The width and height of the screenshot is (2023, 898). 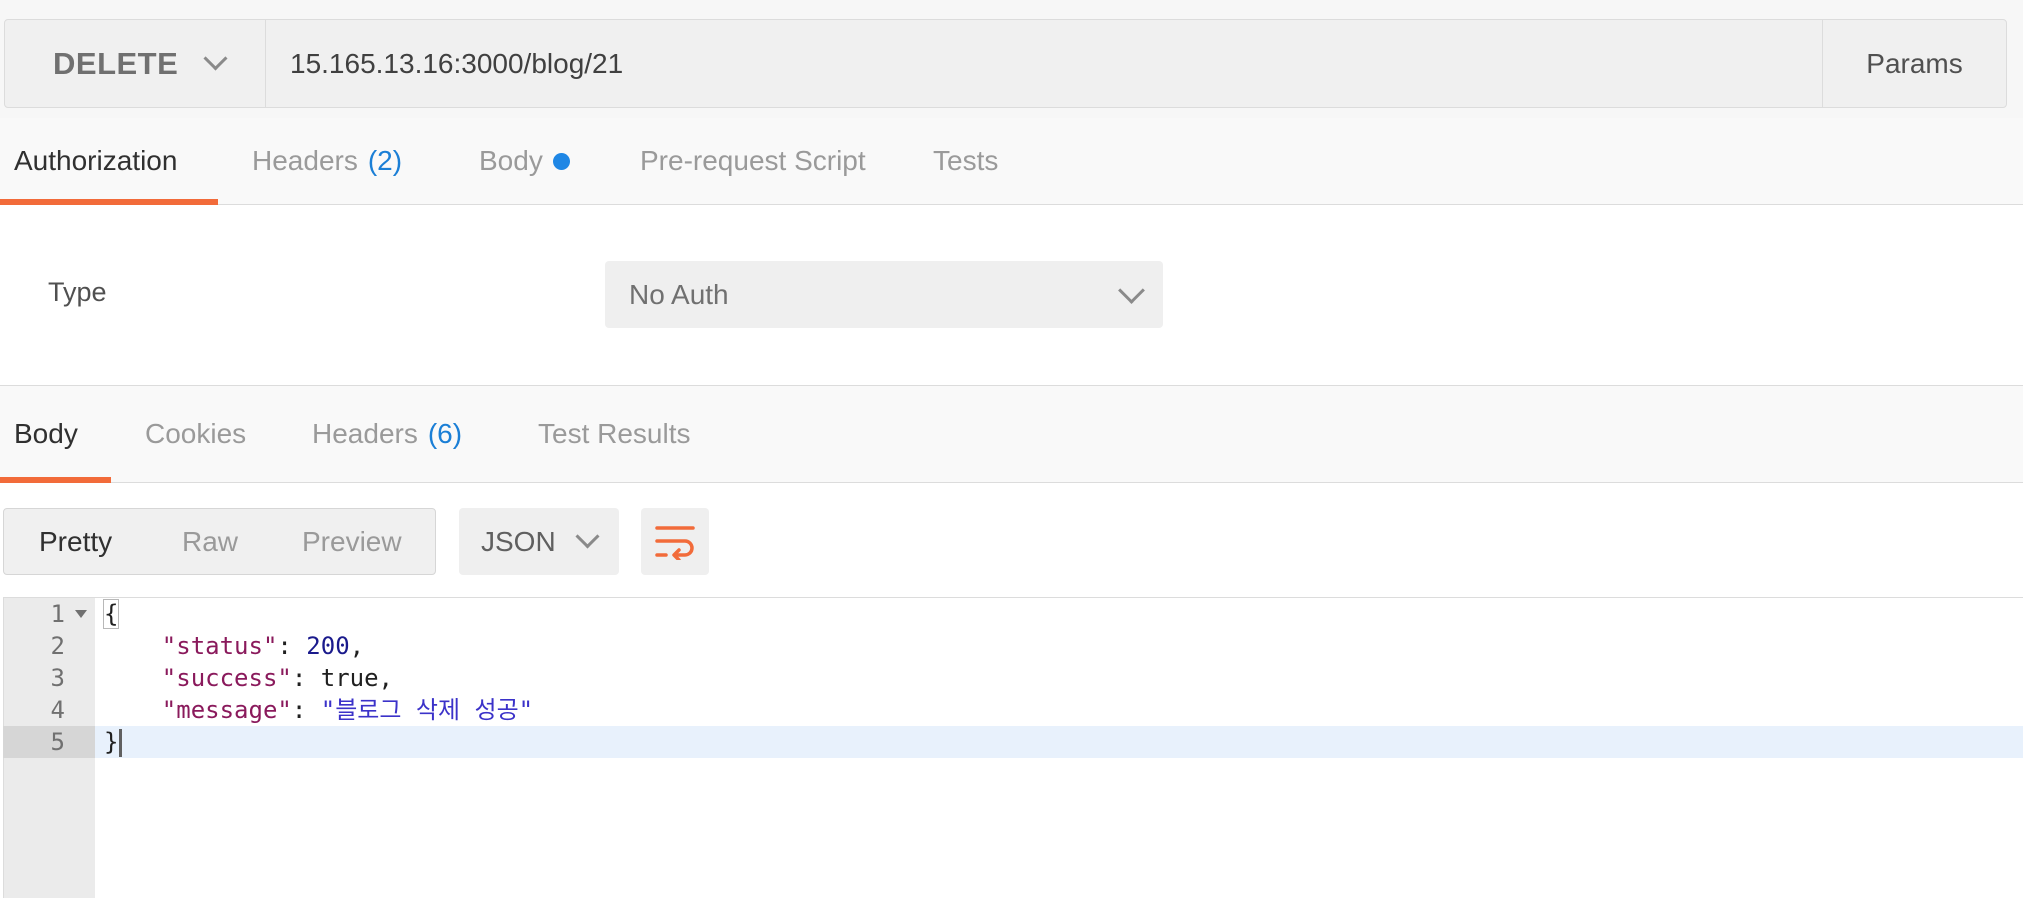 I want to click on request-bar-area: DELETE Params, so click(x=1011, y=59).